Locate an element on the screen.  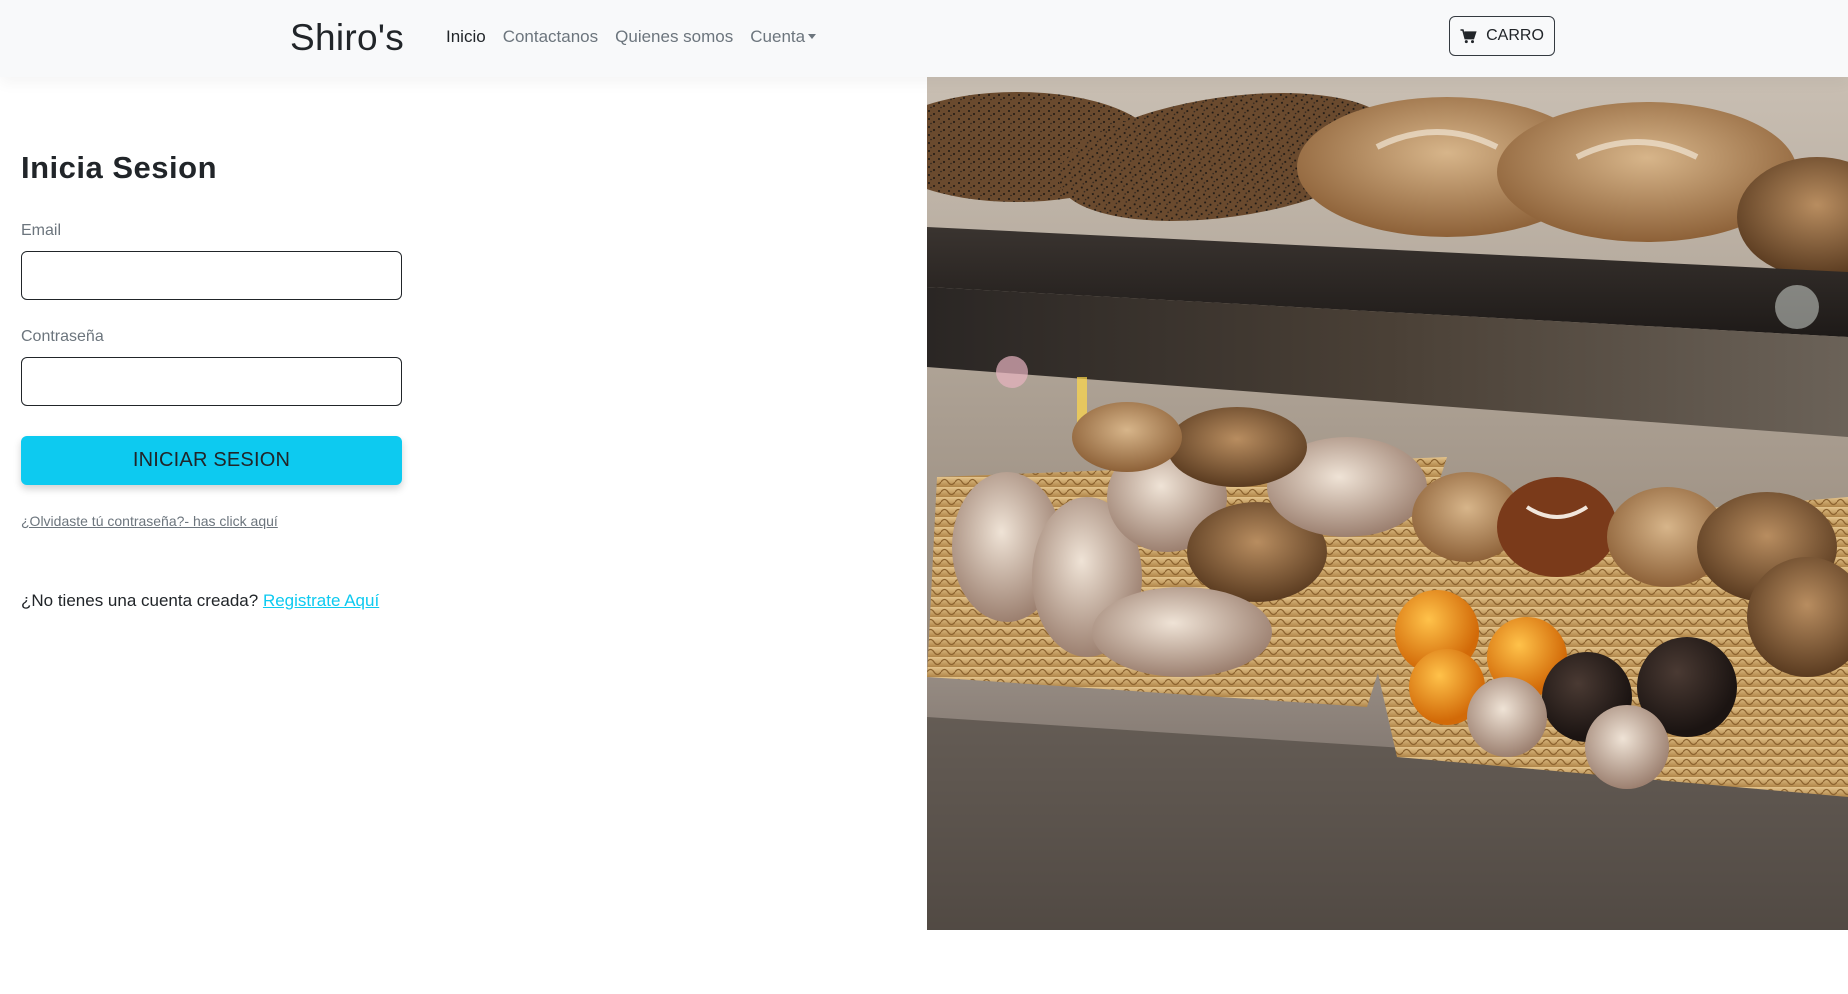
nav-link-contactanos: Contactanos is located at coordinates (550, 37).